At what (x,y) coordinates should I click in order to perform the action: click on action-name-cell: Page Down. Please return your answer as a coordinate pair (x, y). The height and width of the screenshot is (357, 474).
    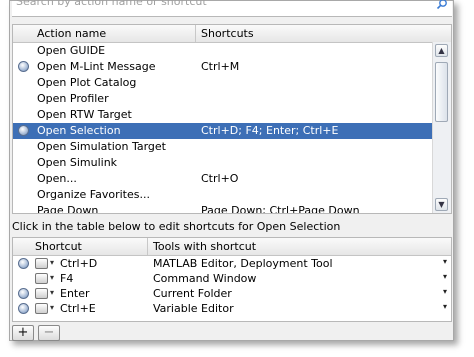
    Looking at the image, I should click on (68, 209).